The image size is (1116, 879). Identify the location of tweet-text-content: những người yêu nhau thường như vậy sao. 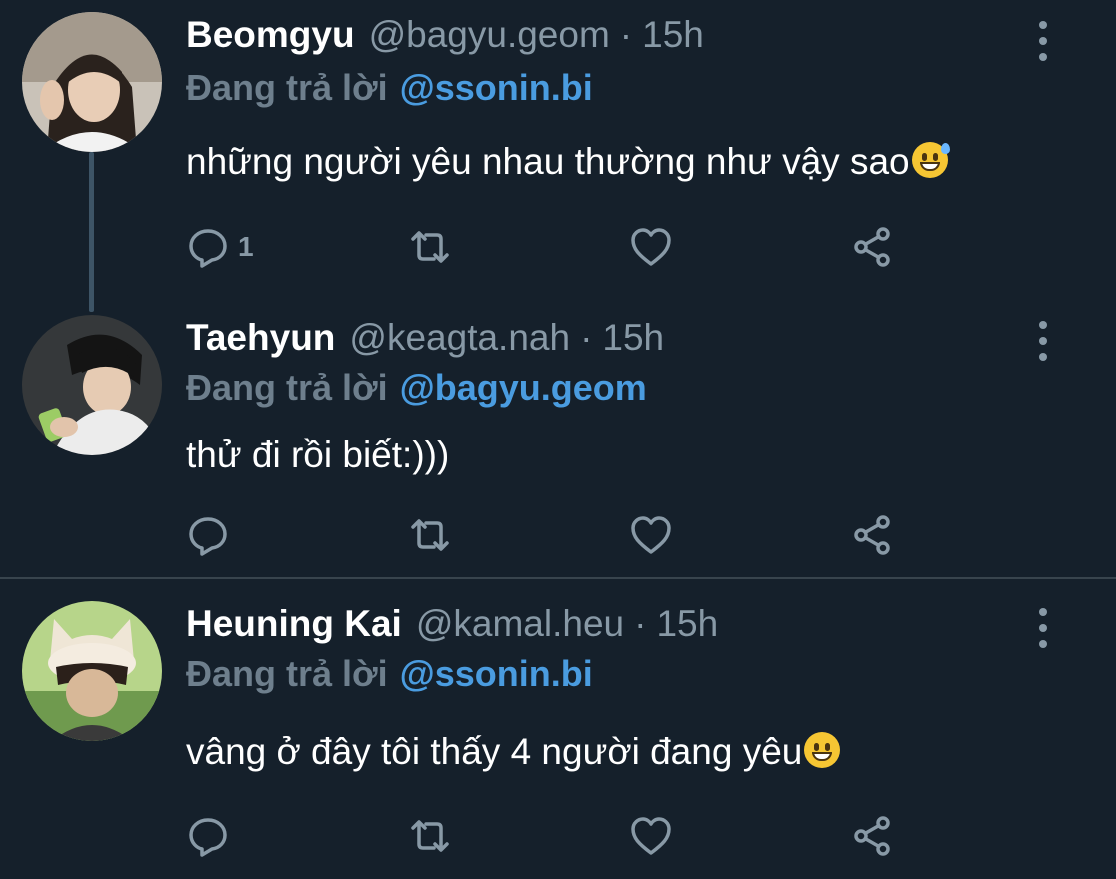
(548, 161).